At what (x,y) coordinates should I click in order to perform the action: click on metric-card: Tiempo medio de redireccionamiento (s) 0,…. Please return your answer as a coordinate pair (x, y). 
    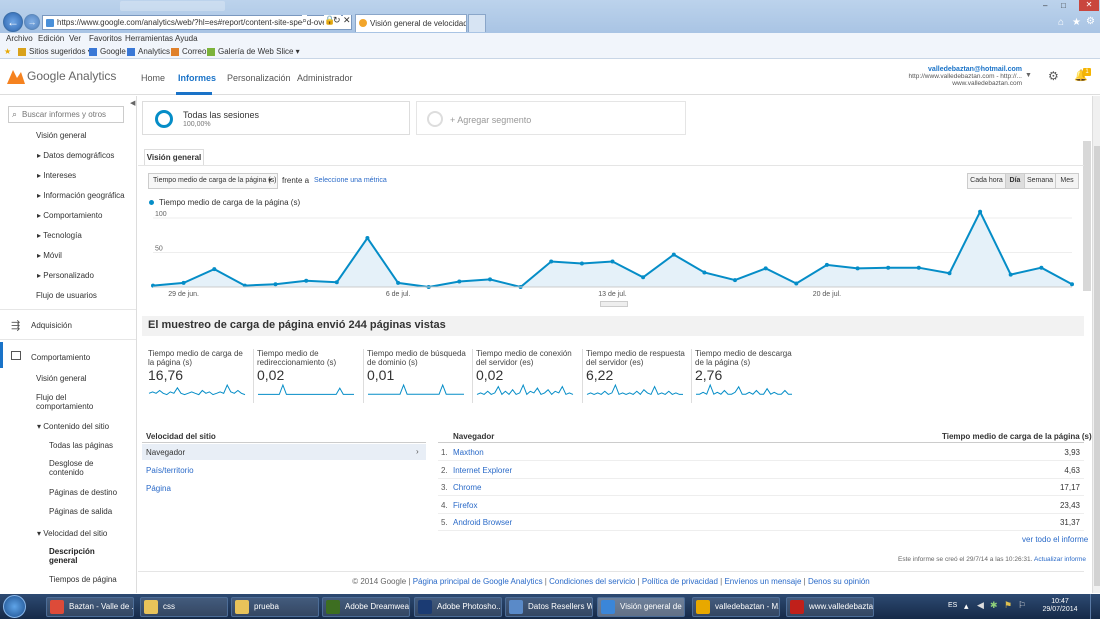
    Looking at the image, I should click on (308, 376).